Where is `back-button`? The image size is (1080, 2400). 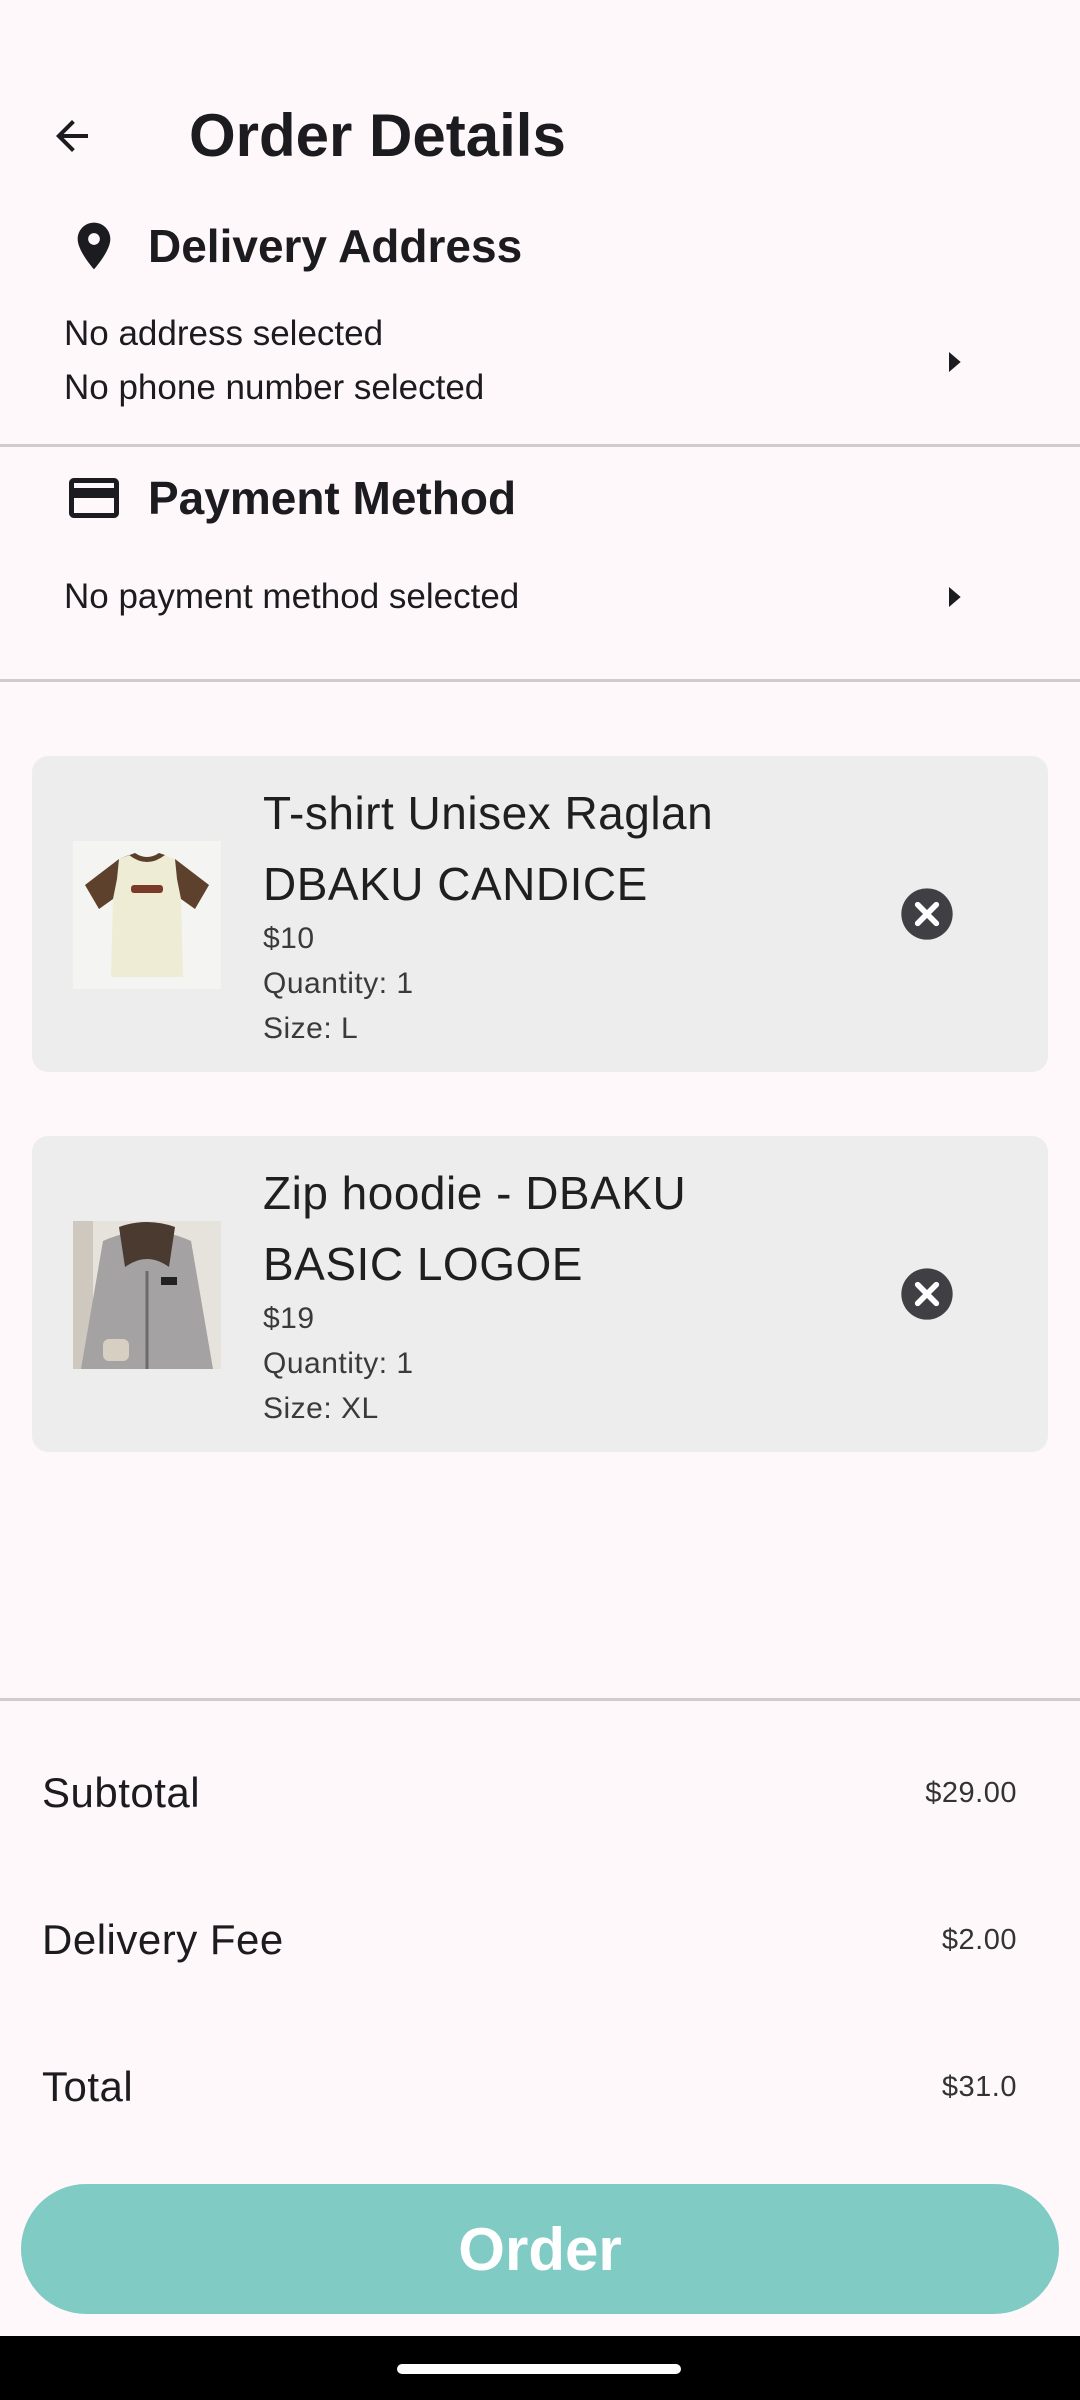 back-button is located at coordinates (72, 136).